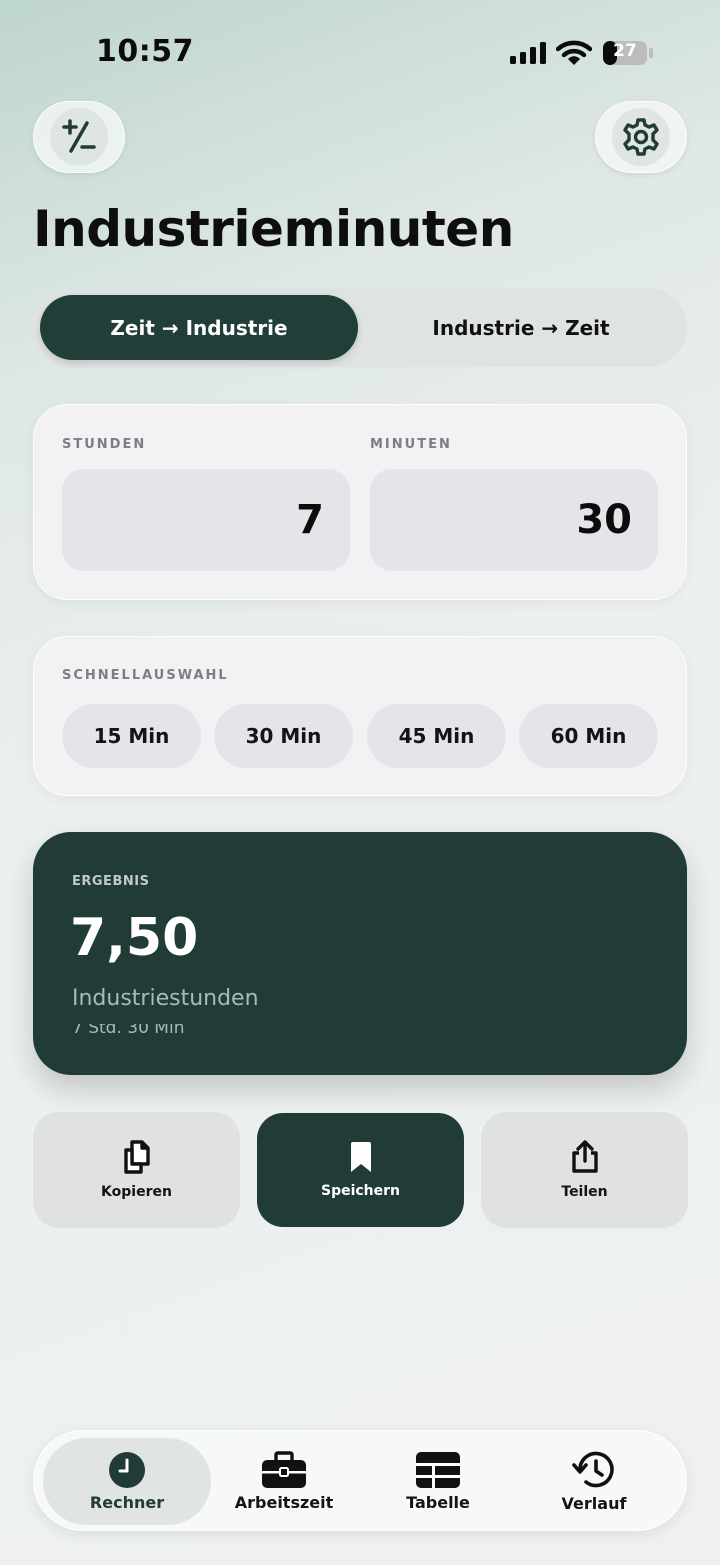 The width and height of the screenshot is (720, 1565). What do you see at coordinates (584, 1192) in the screenshot?
I see `share-label: Teilen` at bounding box center [584, 1192].